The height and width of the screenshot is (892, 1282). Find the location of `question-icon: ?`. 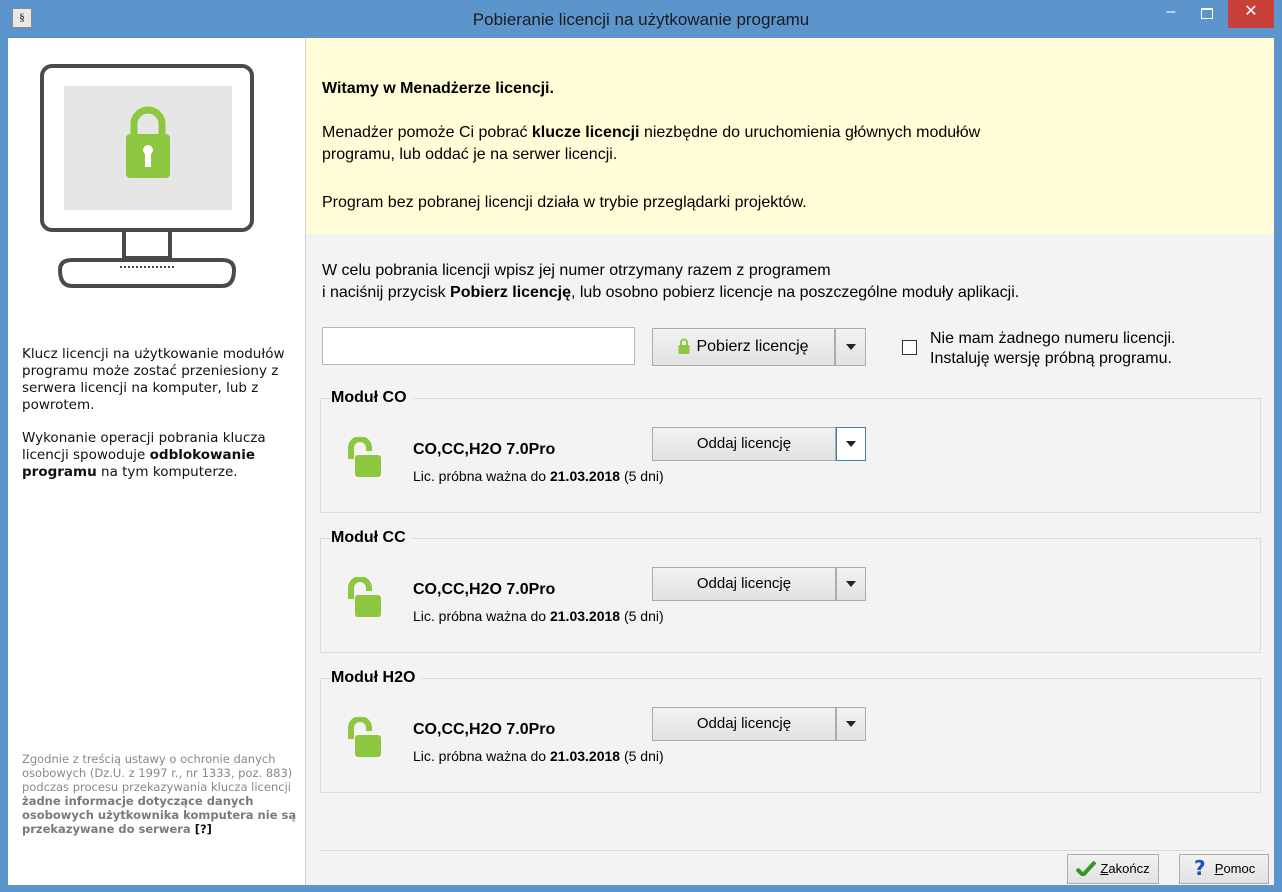

question-icon: ? is located at coordinates (1200, 868).